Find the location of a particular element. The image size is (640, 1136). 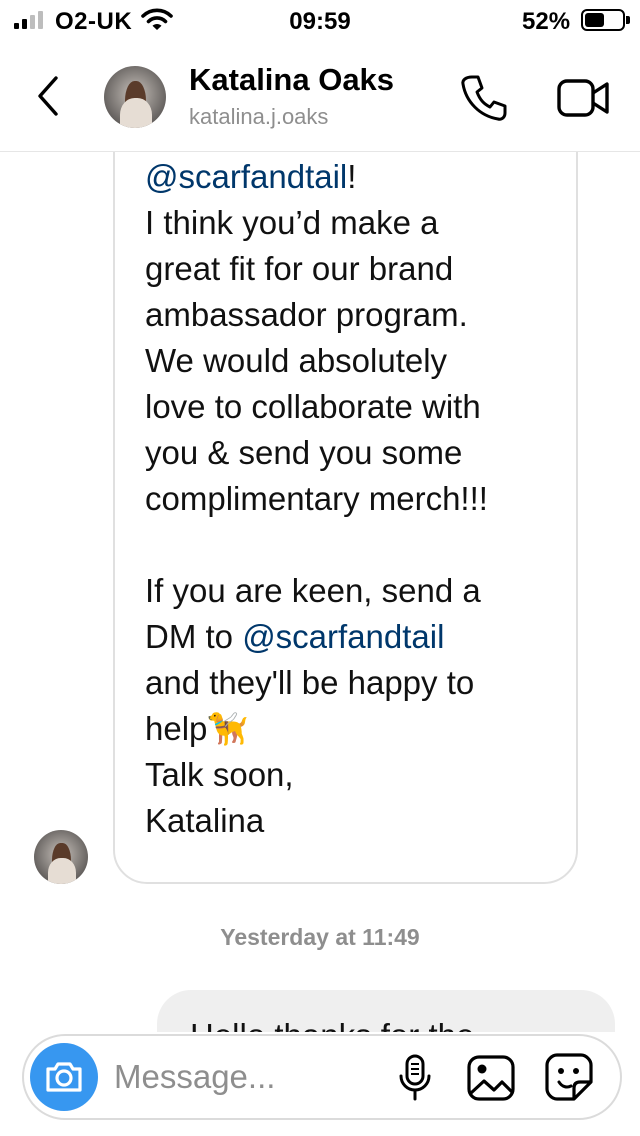

video-call-button is located at coordinates (584, 98).